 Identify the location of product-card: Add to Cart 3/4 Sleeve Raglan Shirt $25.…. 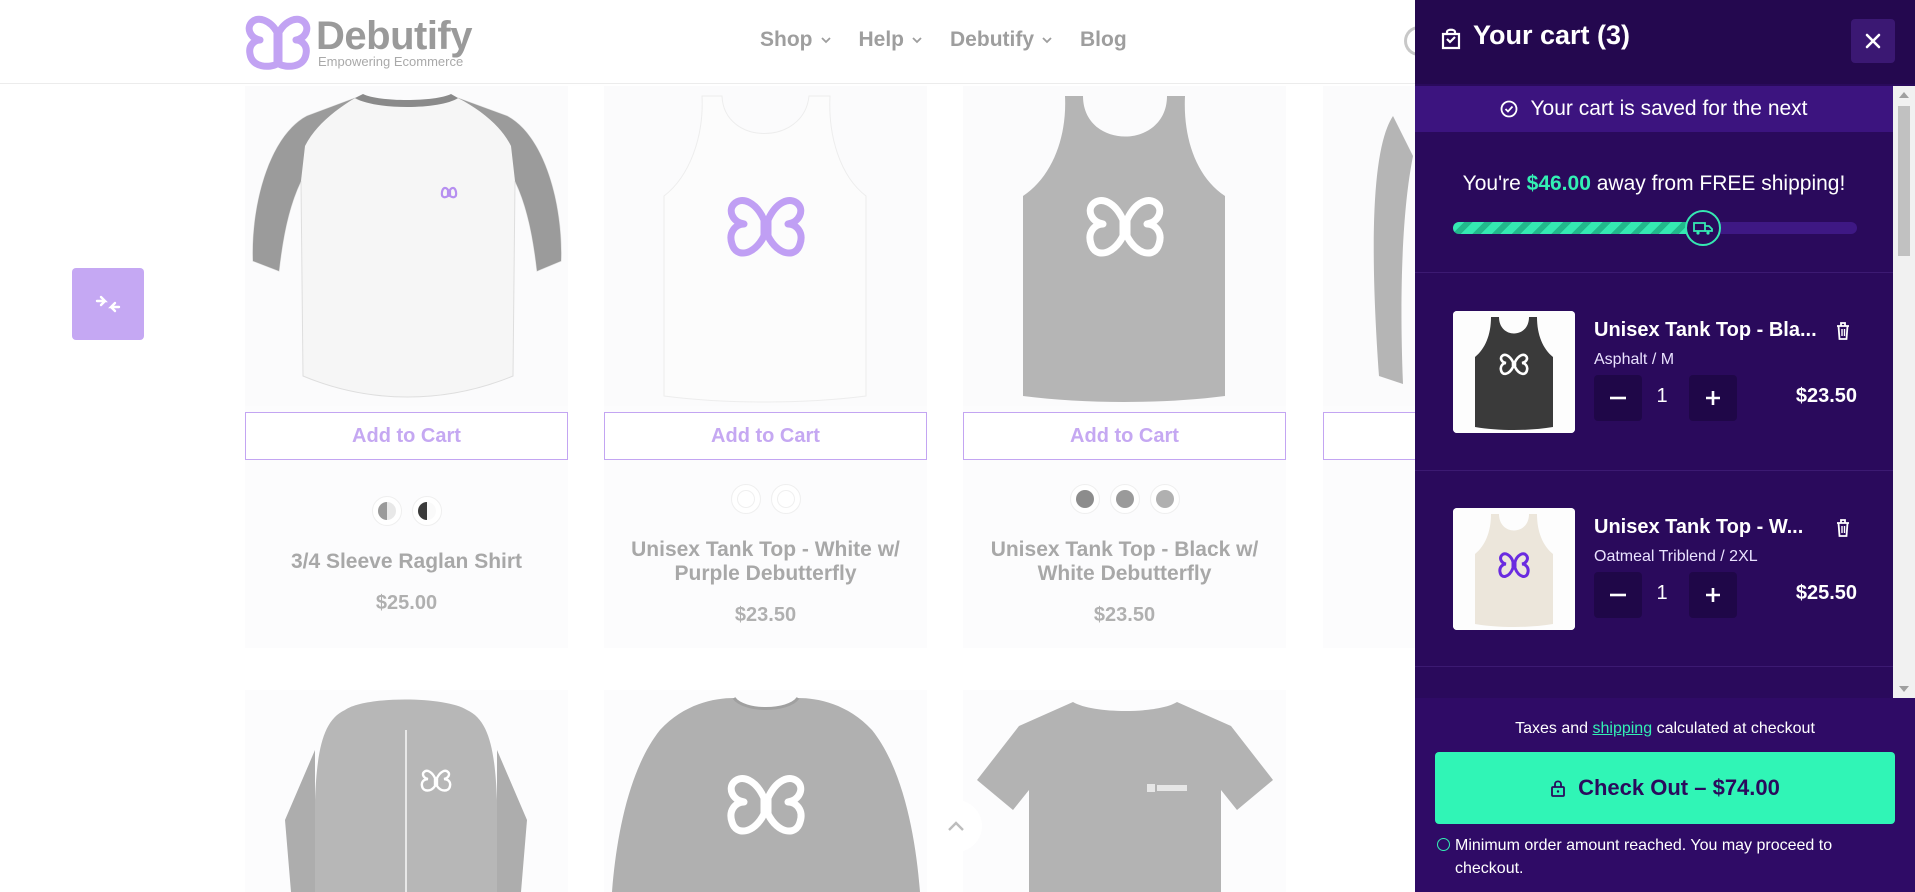
(406, 367).